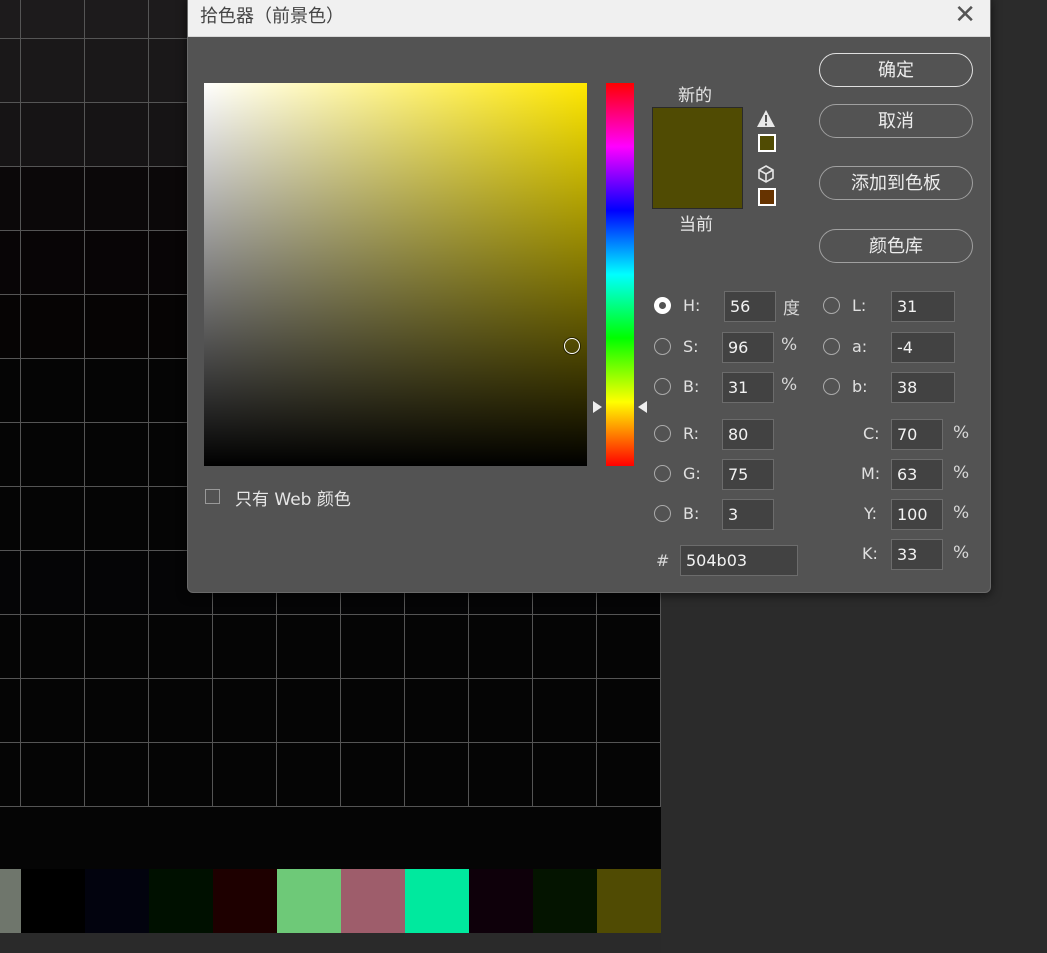 Image resolution: width=1047 pixels, height=953 pixels. Describe the element at coordinates (696, 225) in the screenshot. I see `current-color-label: 当前` at that location.